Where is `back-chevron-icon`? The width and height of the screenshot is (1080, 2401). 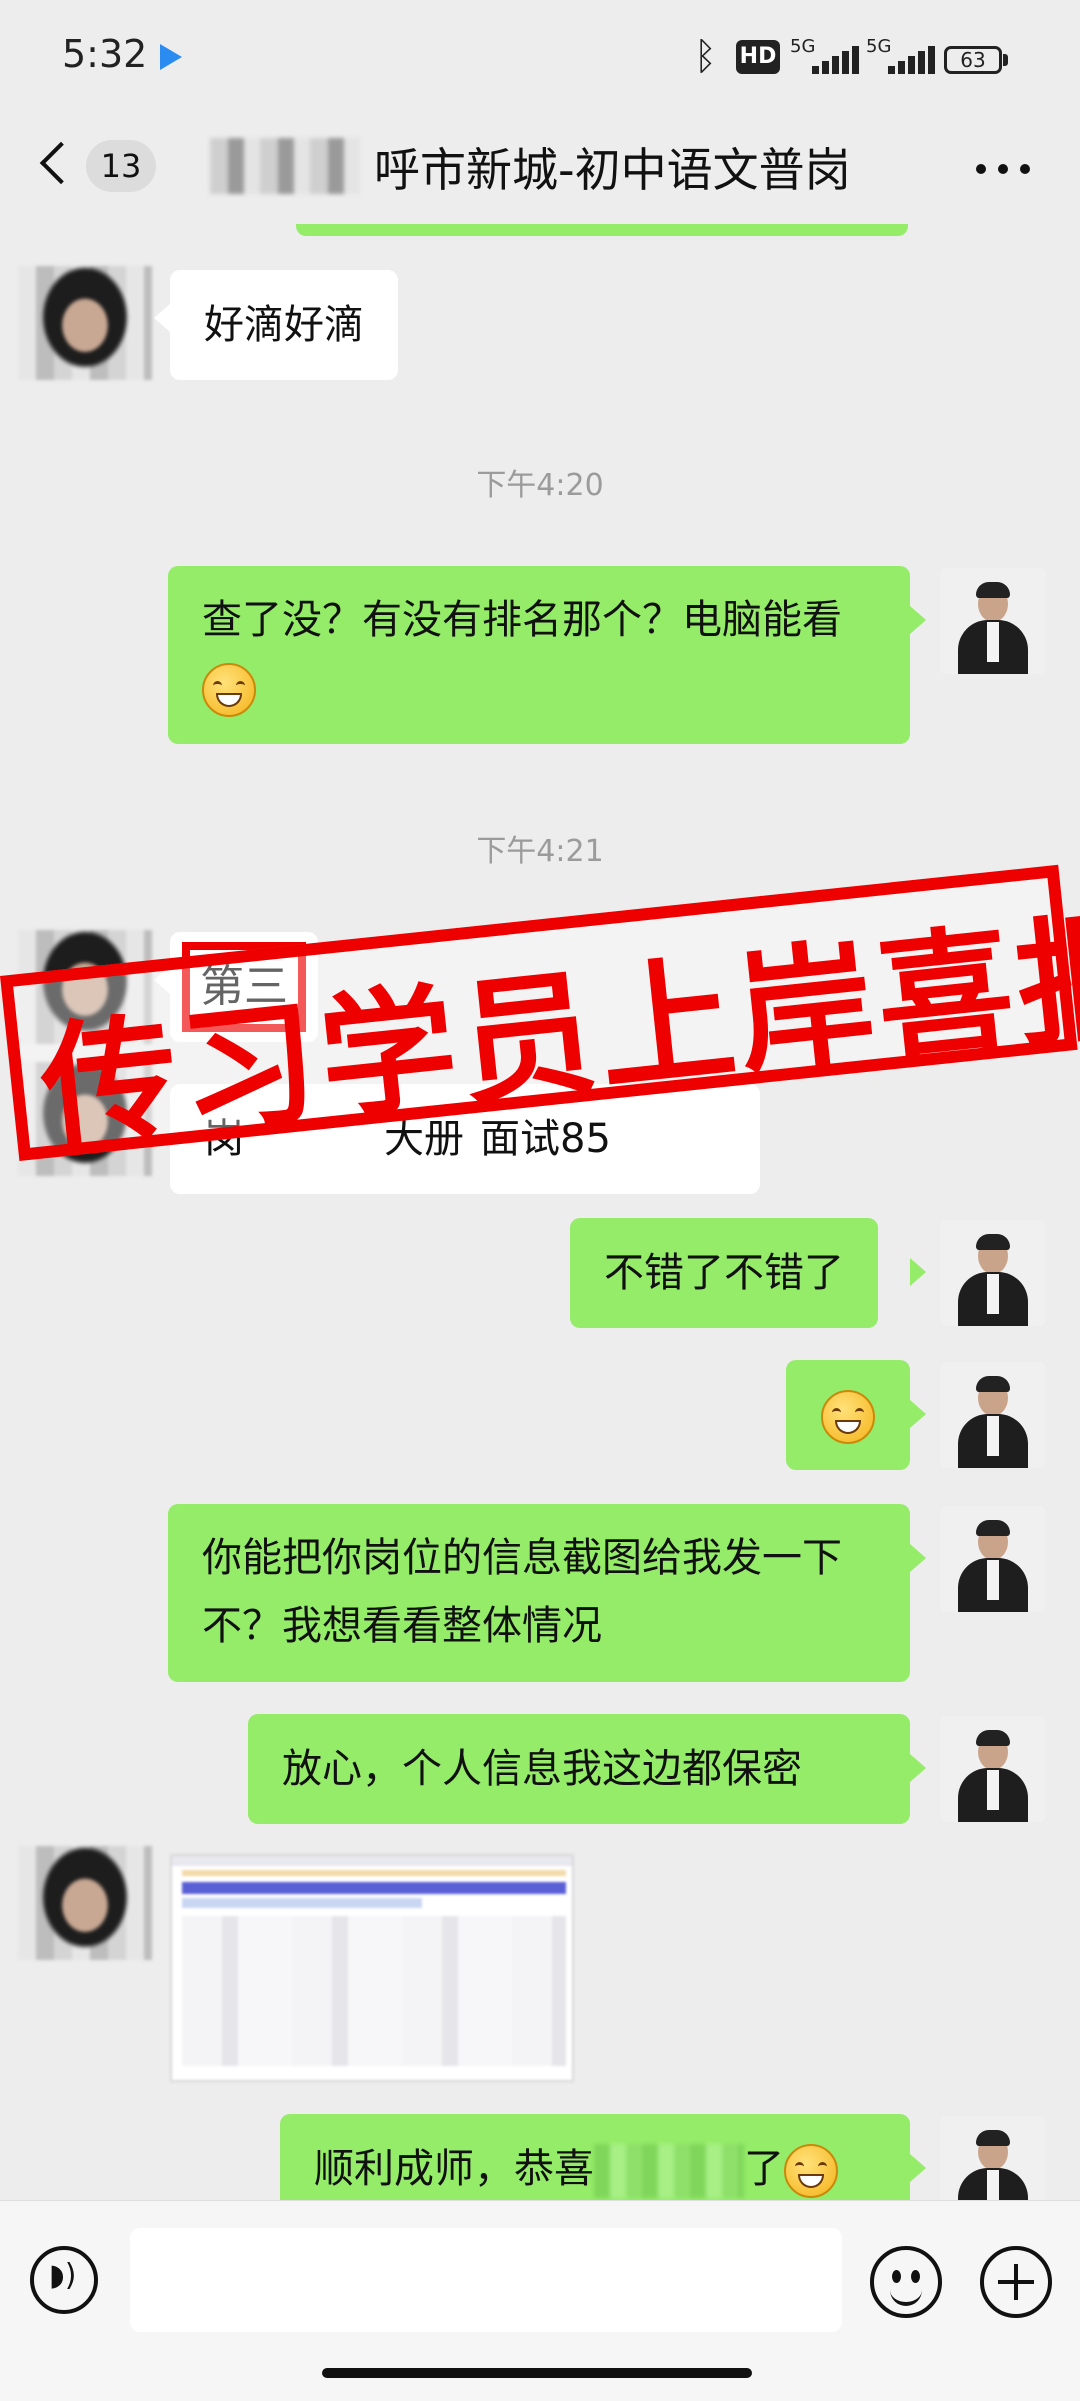
back-chevron-icon is located at coordinates (61, 163).